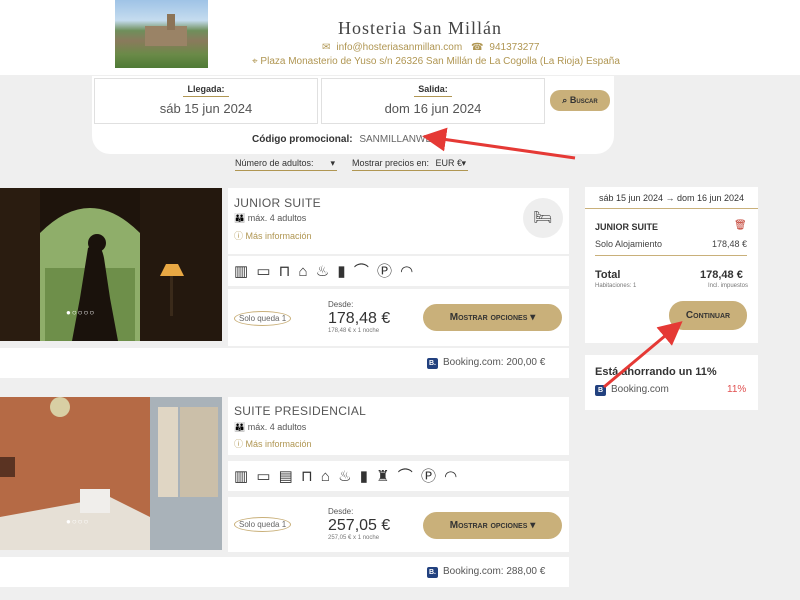 This screenshot has width=800, height=600. I want to click on adults-label: Número de adultos:, so click(274, 163).